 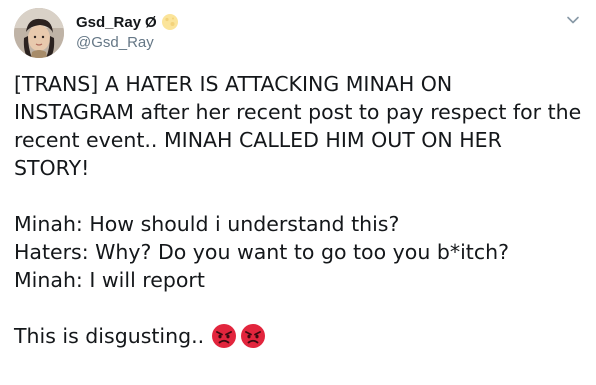 What do you see at coordinates (573, 19) in the screenshot?
I see `chevron-down-icon` at bounding box center [573, 19].